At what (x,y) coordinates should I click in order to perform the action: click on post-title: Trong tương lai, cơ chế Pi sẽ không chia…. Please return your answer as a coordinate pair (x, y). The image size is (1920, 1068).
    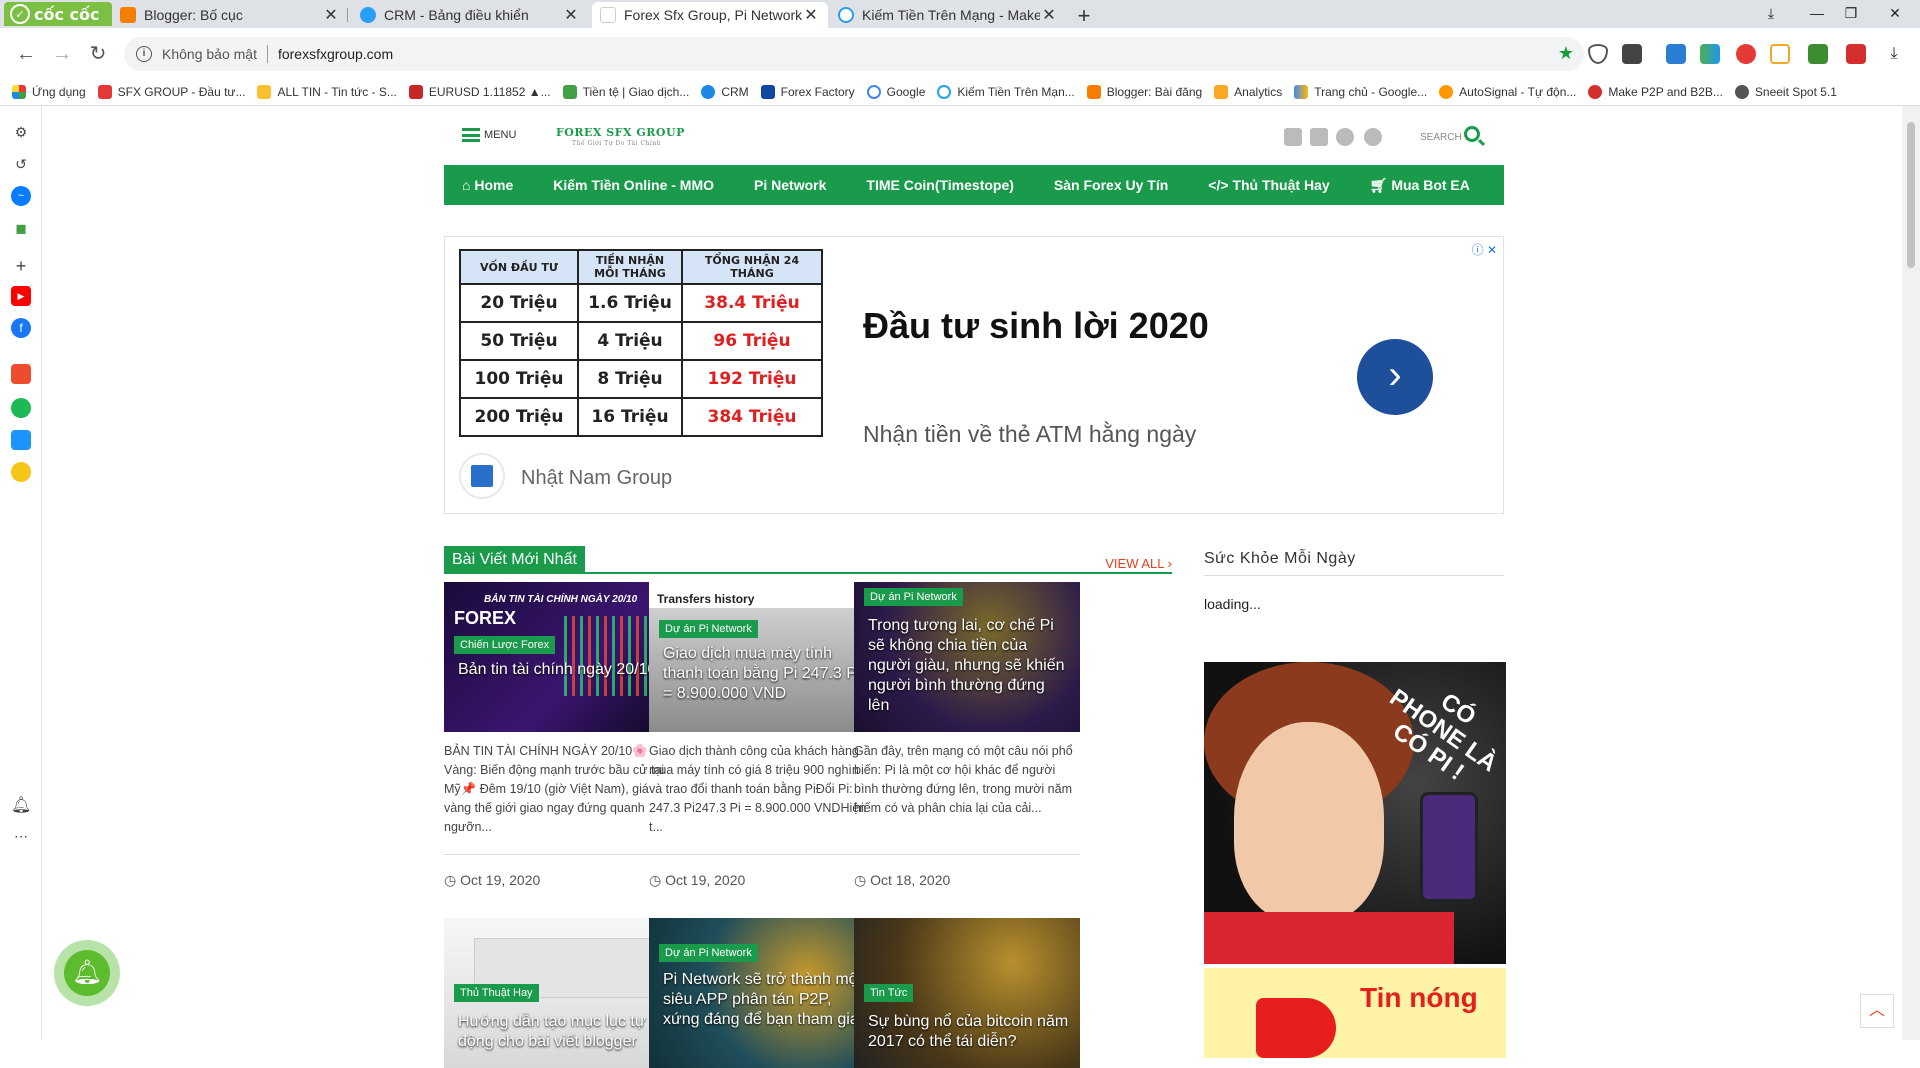
    Looking at the image, I should click on (969, 666).